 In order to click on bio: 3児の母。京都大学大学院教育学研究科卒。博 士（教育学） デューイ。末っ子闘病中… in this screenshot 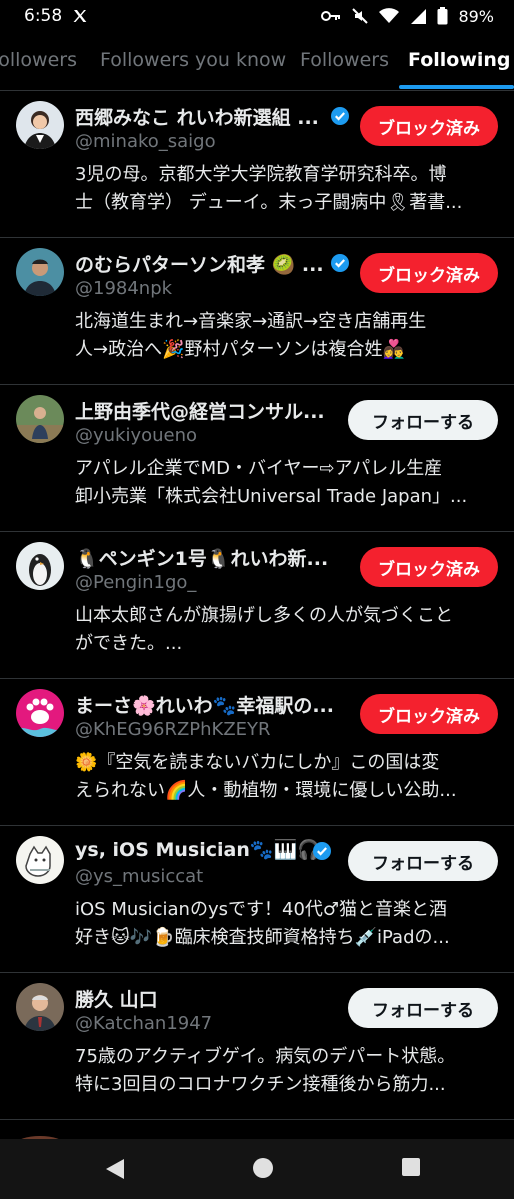, I will do `click(269, 188)`.